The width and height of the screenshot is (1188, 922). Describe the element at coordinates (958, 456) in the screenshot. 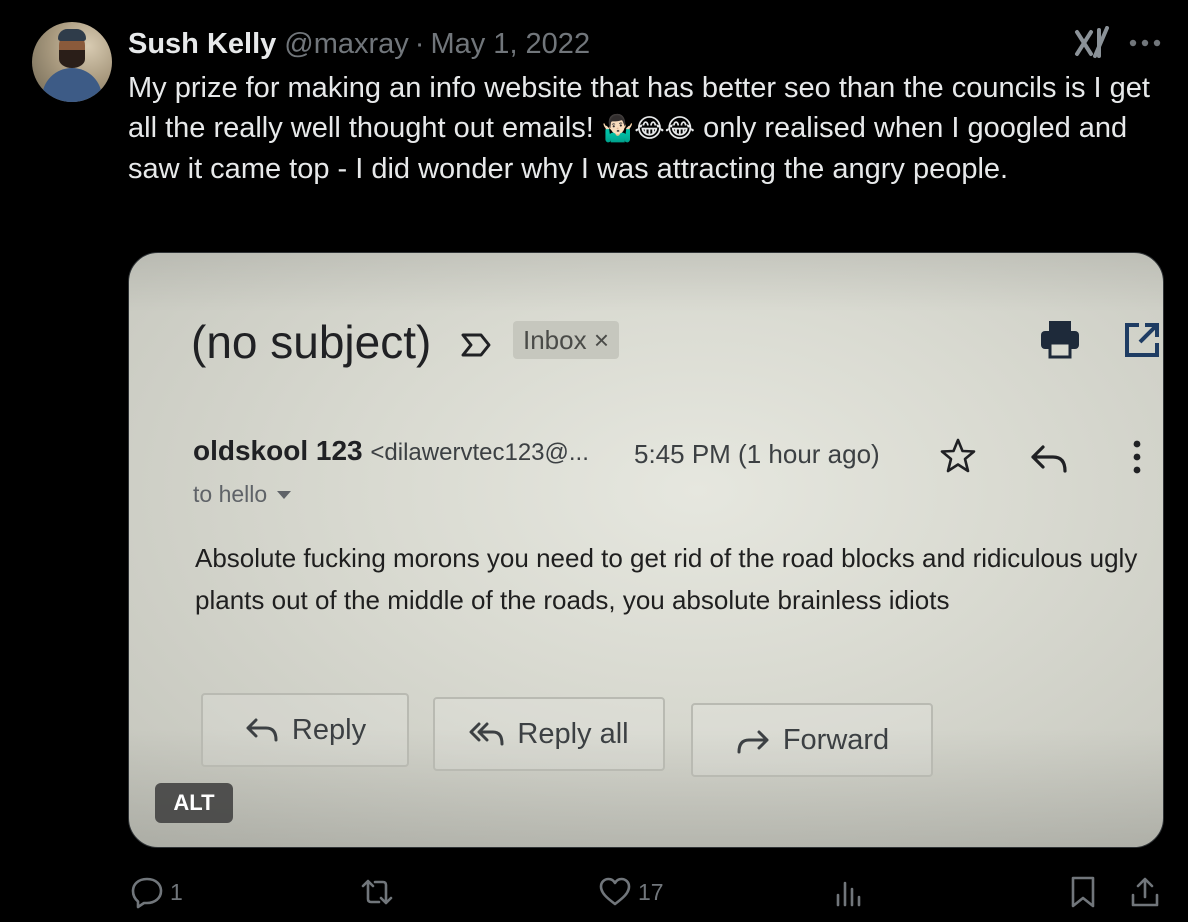

I see `star-icon` at that location.